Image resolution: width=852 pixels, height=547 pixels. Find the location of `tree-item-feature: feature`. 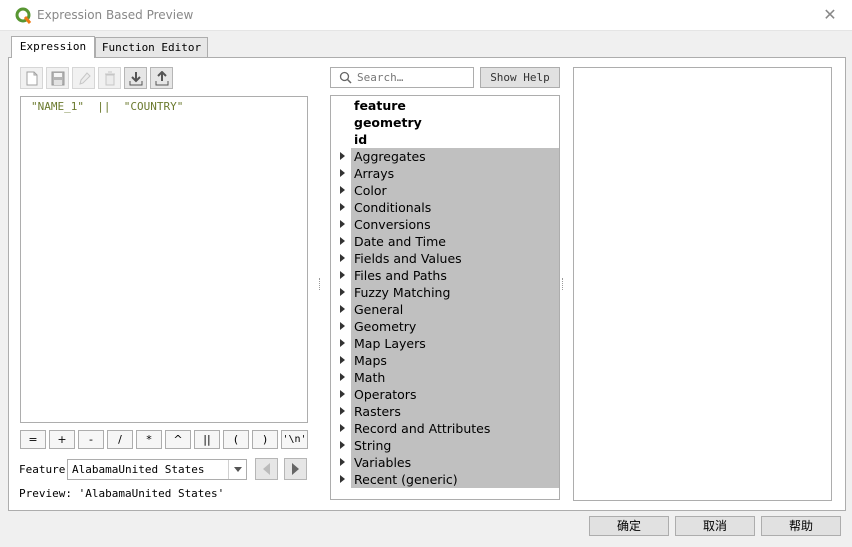

tree-item-feature: feature is located at coordinates (455, 105).